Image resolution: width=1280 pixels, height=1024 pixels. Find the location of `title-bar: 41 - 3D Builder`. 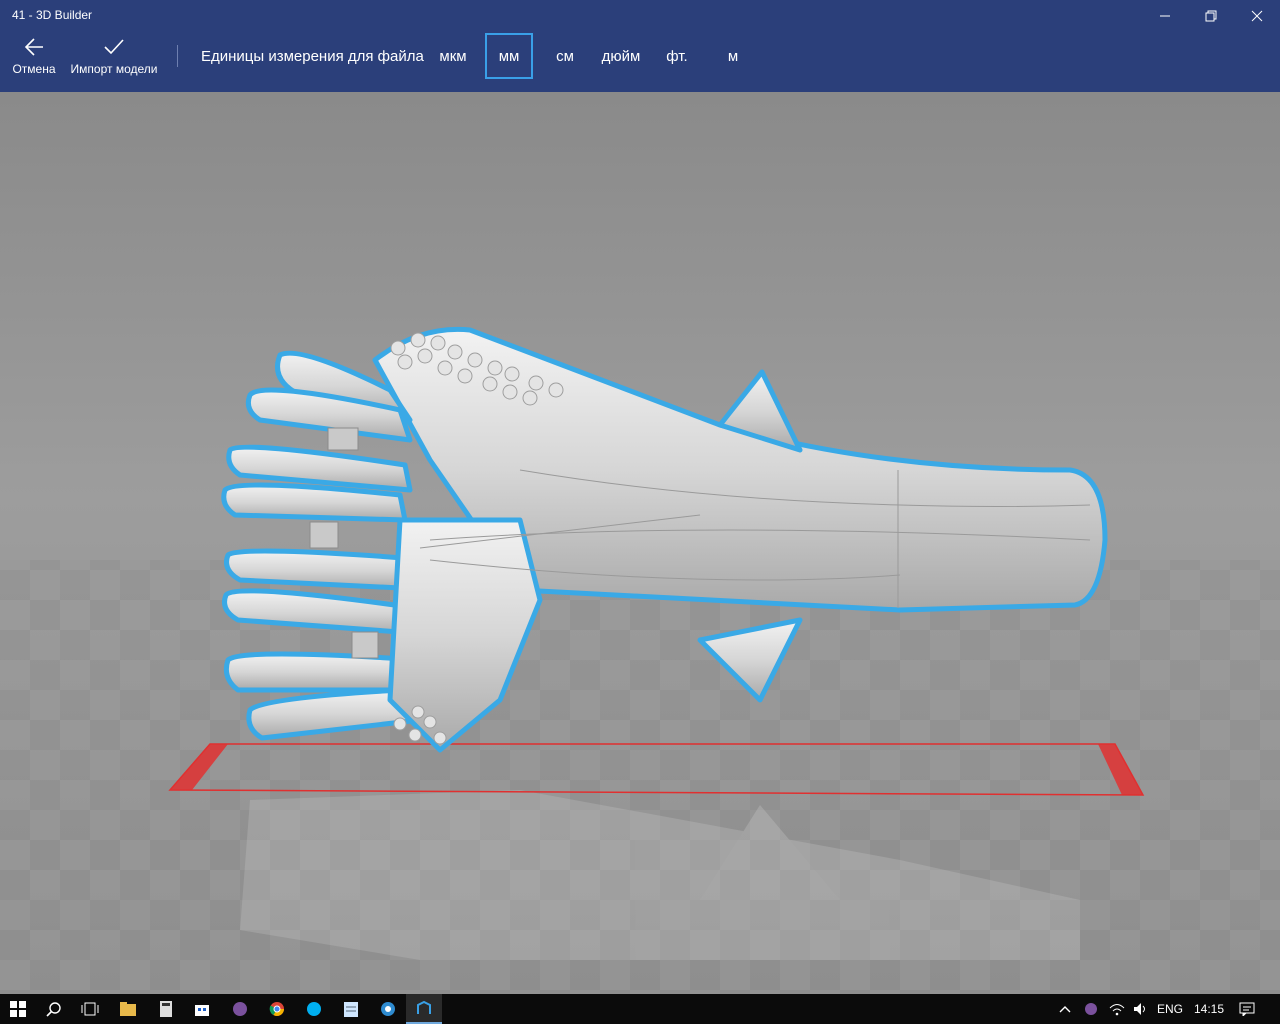

title-bar: 41 - 3D Builder is located at coordinates (640, 16).